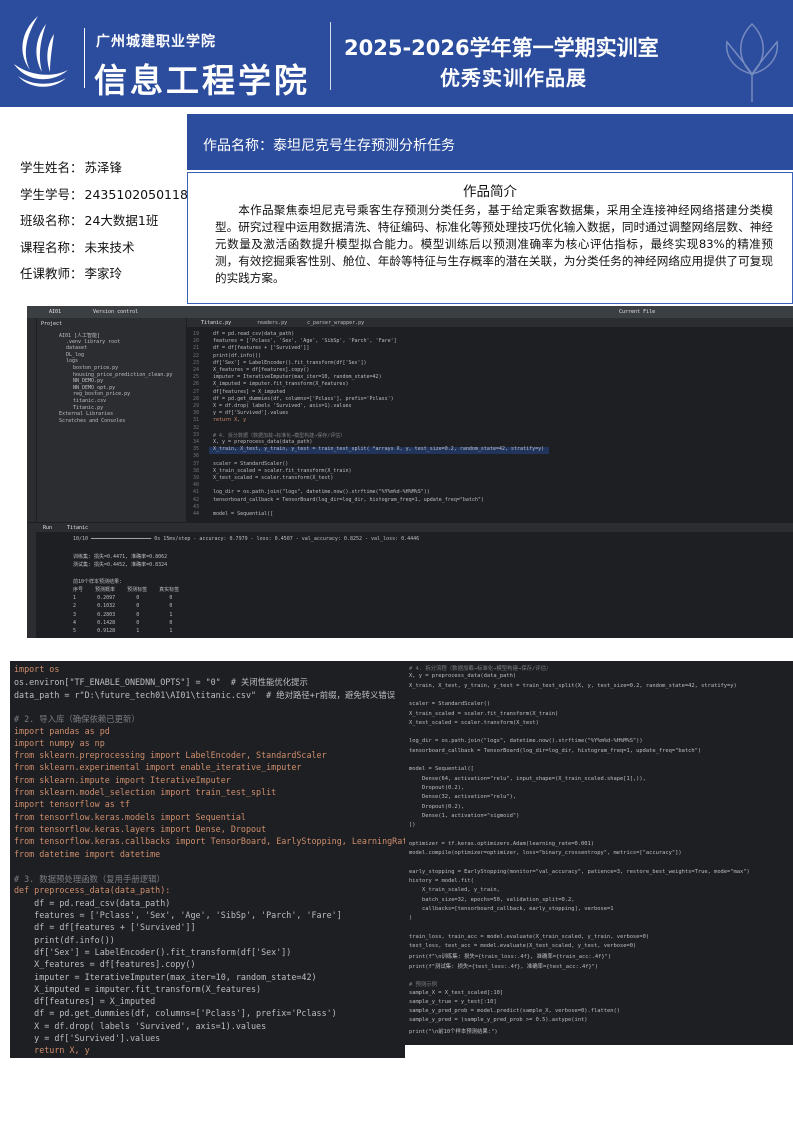  What do you see at coordinates (92, 421) in the screenshot?
I see `project-tree-item: Scratches and Consoles` at bounding box center [92, 421].